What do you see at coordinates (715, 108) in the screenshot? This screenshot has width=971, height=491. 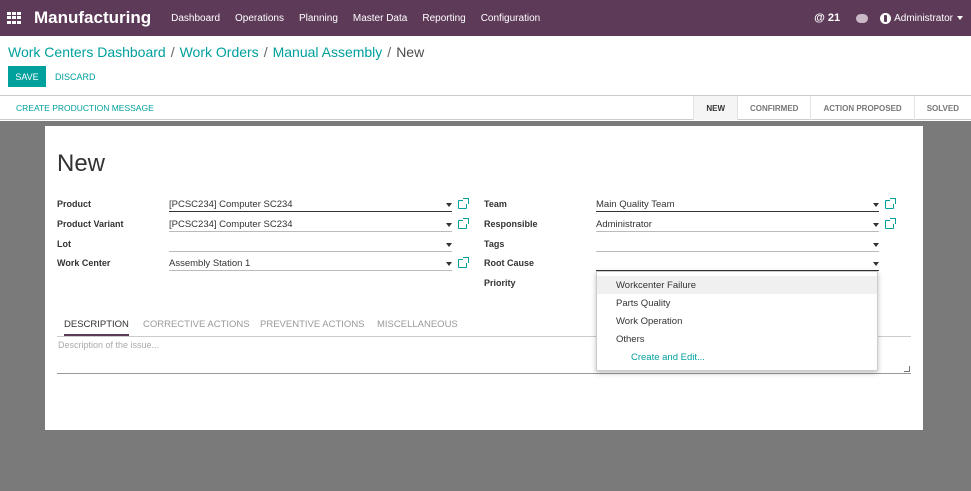 I see `stage-new: NEW` at bounding box center [715, 108].